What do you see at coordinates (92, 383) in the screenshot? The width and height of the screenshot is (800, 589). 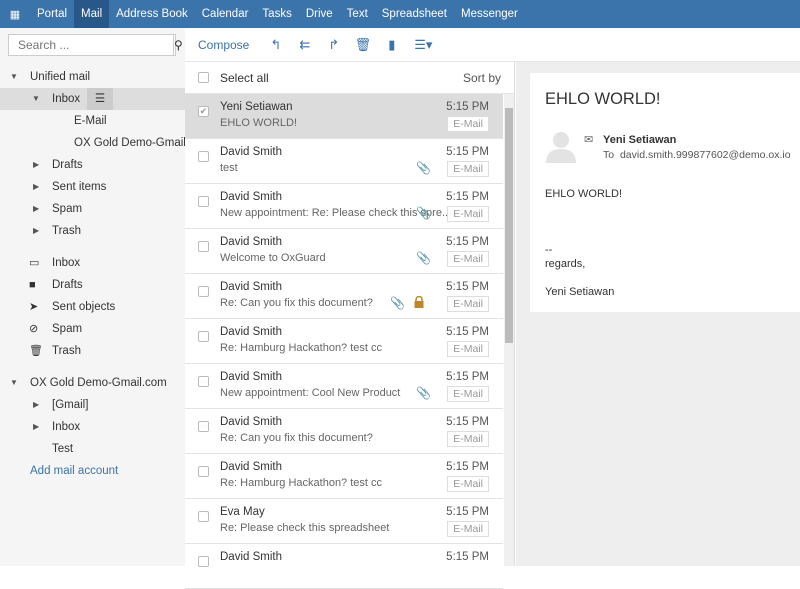 I see `account-oxgold: ▼ OX Gold Demo-Gmail.com` at bounding box center [92, 383].